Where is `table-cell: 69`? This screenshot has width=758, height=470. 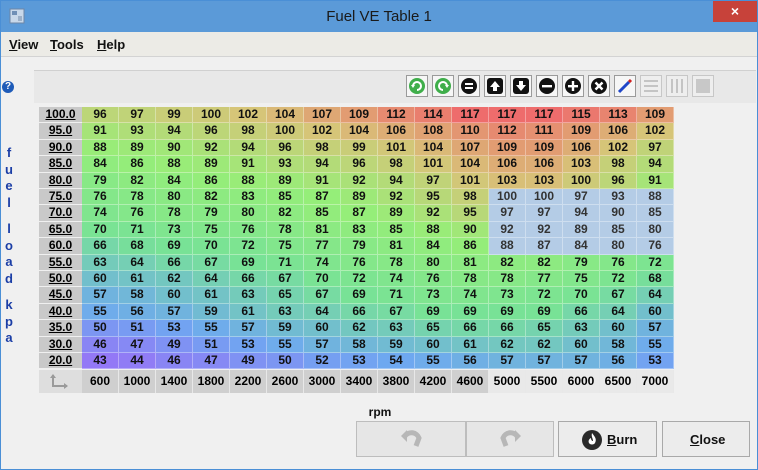
table-cell: 69 is located at coordinates (248, 262).